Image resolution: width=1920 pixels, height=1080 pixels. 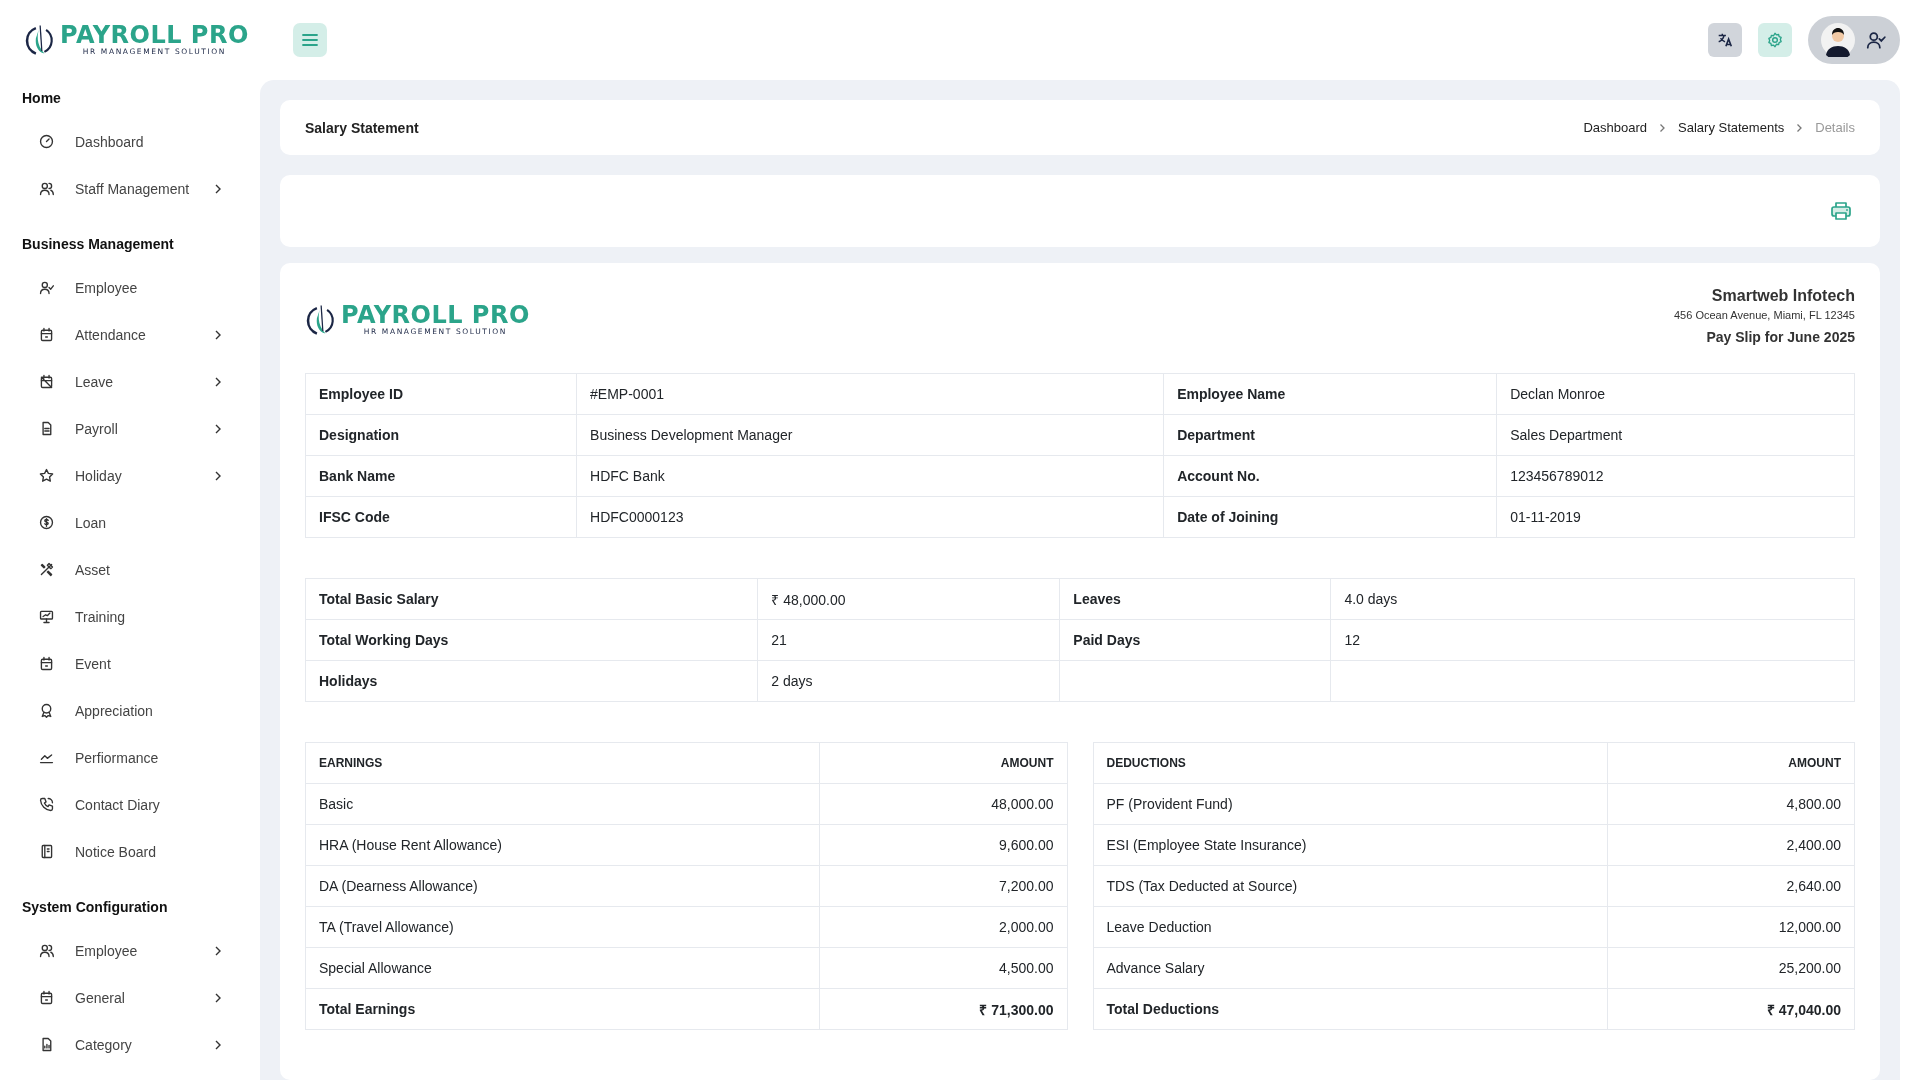 I want to click on sidebar-item: Leave, so click(x=130, y=381).